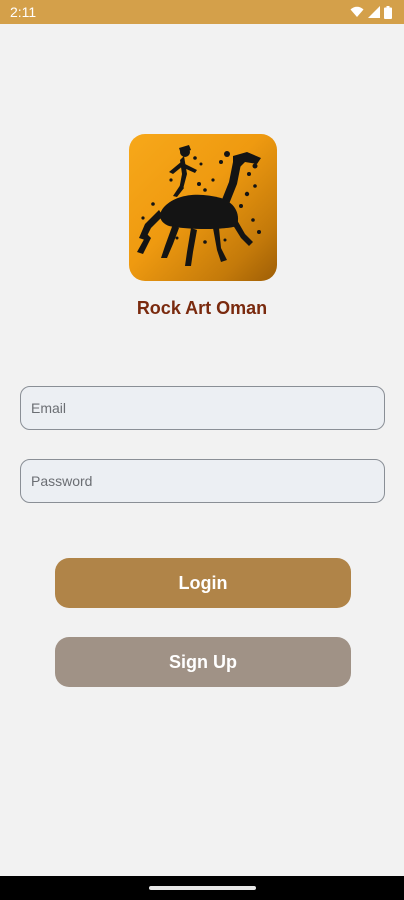 This screenshot has height=900, width=404. Describe the element at coordinates (374, 12) in the screenshot. I see `signal-icon` at that location.